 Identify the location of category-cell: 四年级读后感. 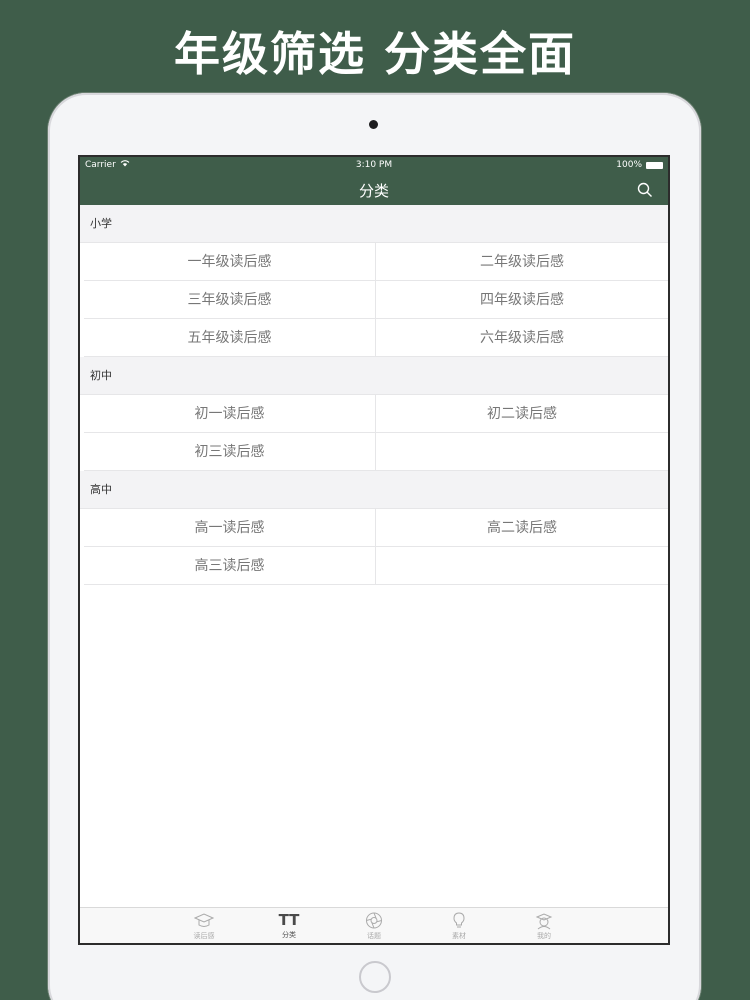
(522, 300).